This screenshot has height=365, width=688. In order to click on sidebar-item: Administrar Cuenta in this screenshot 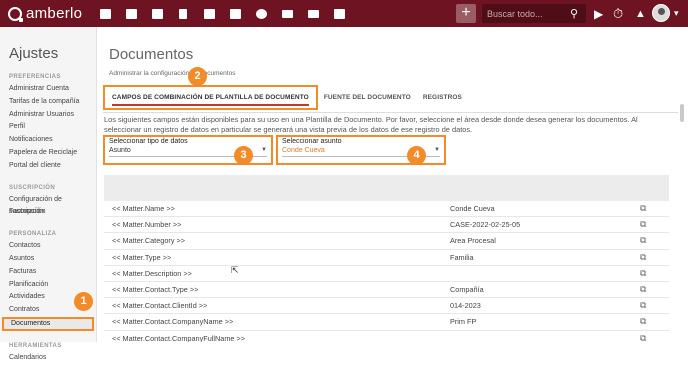, I will do `click(48, 89)`.